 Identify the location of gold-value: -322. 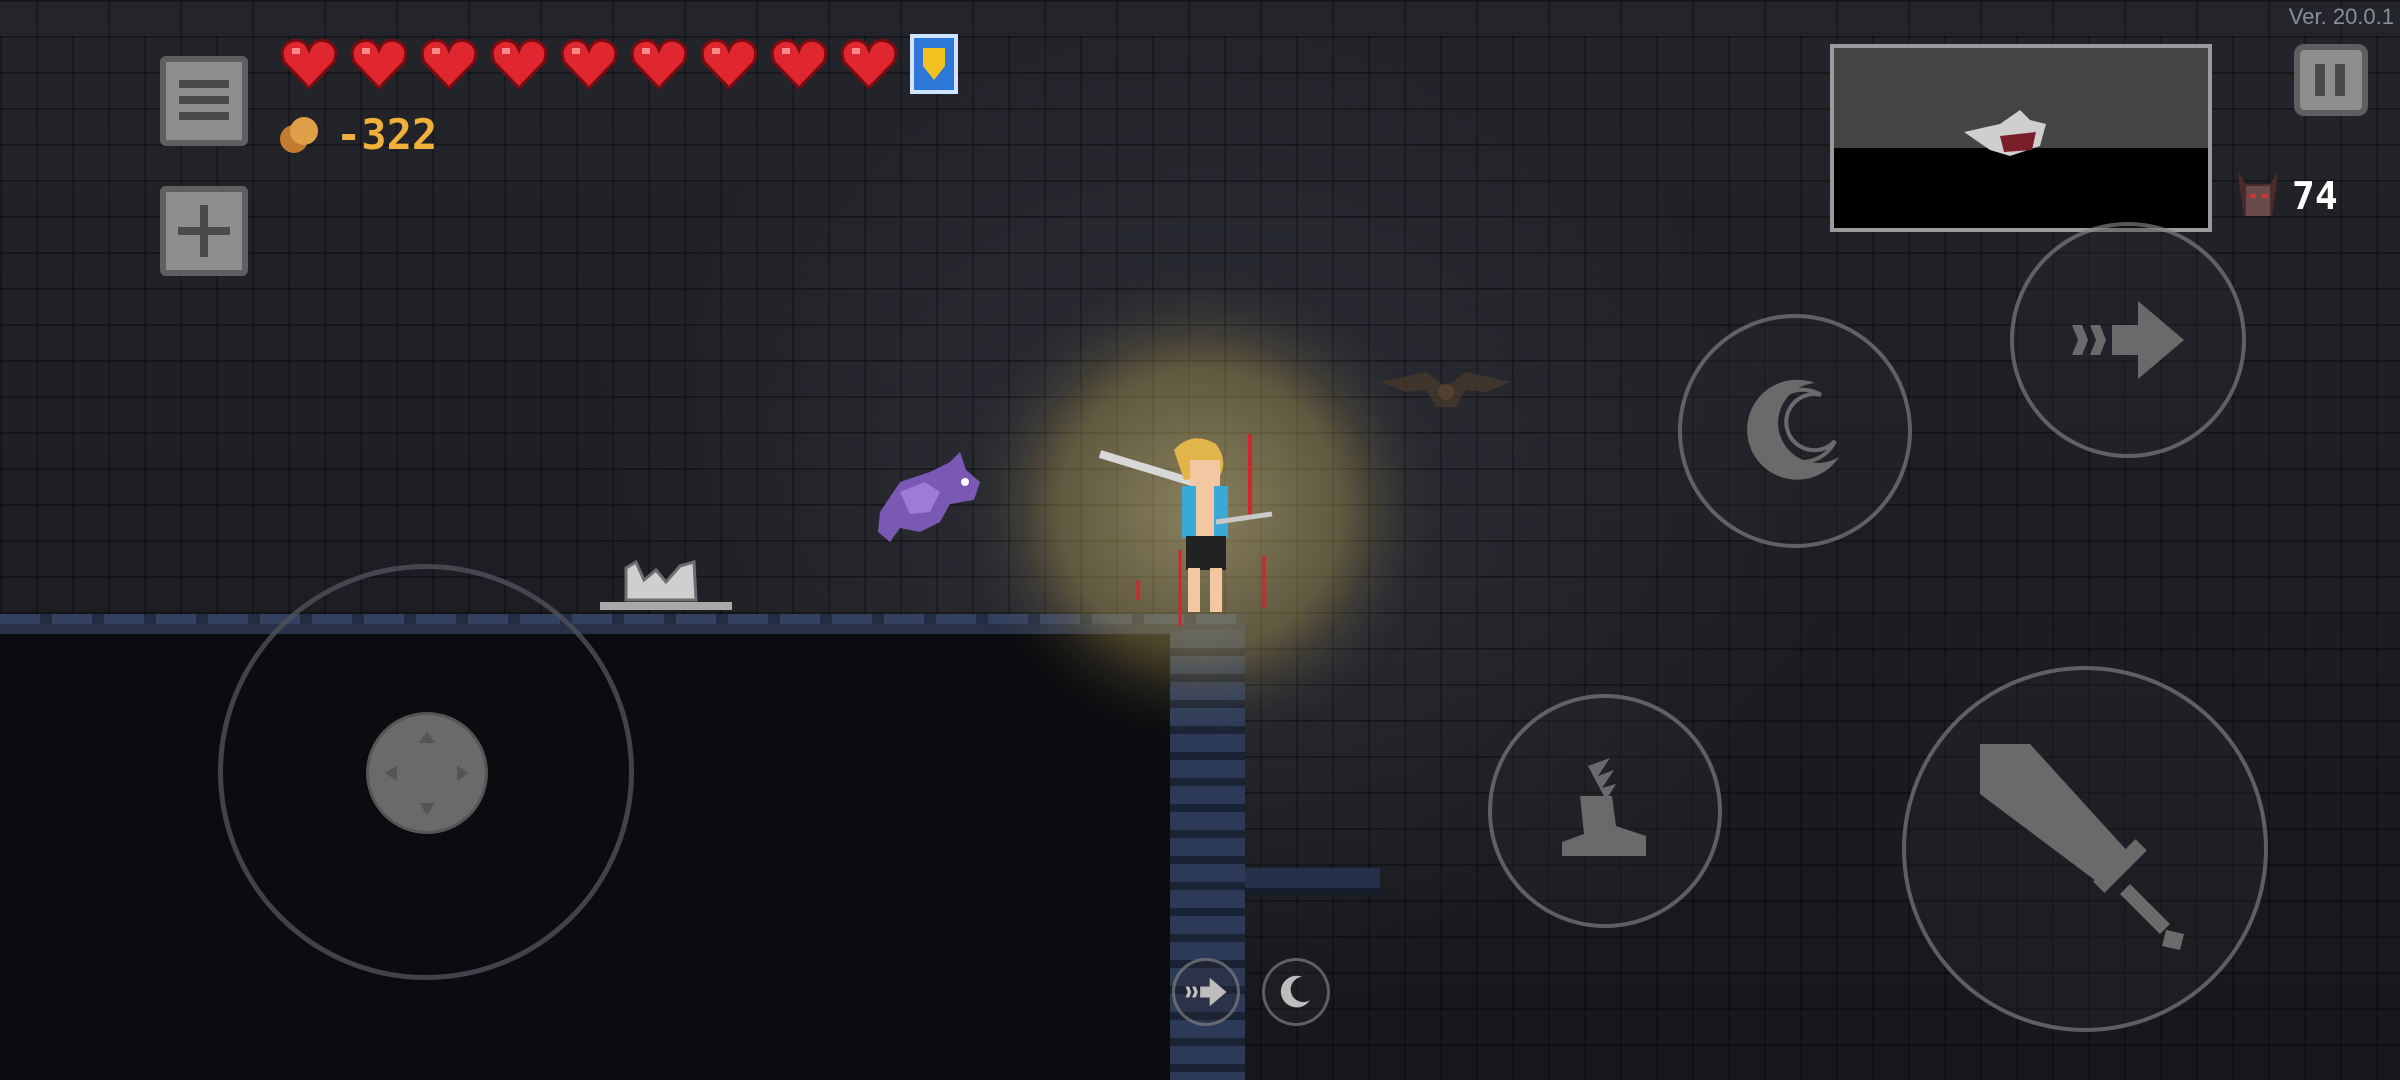
(387, 134).